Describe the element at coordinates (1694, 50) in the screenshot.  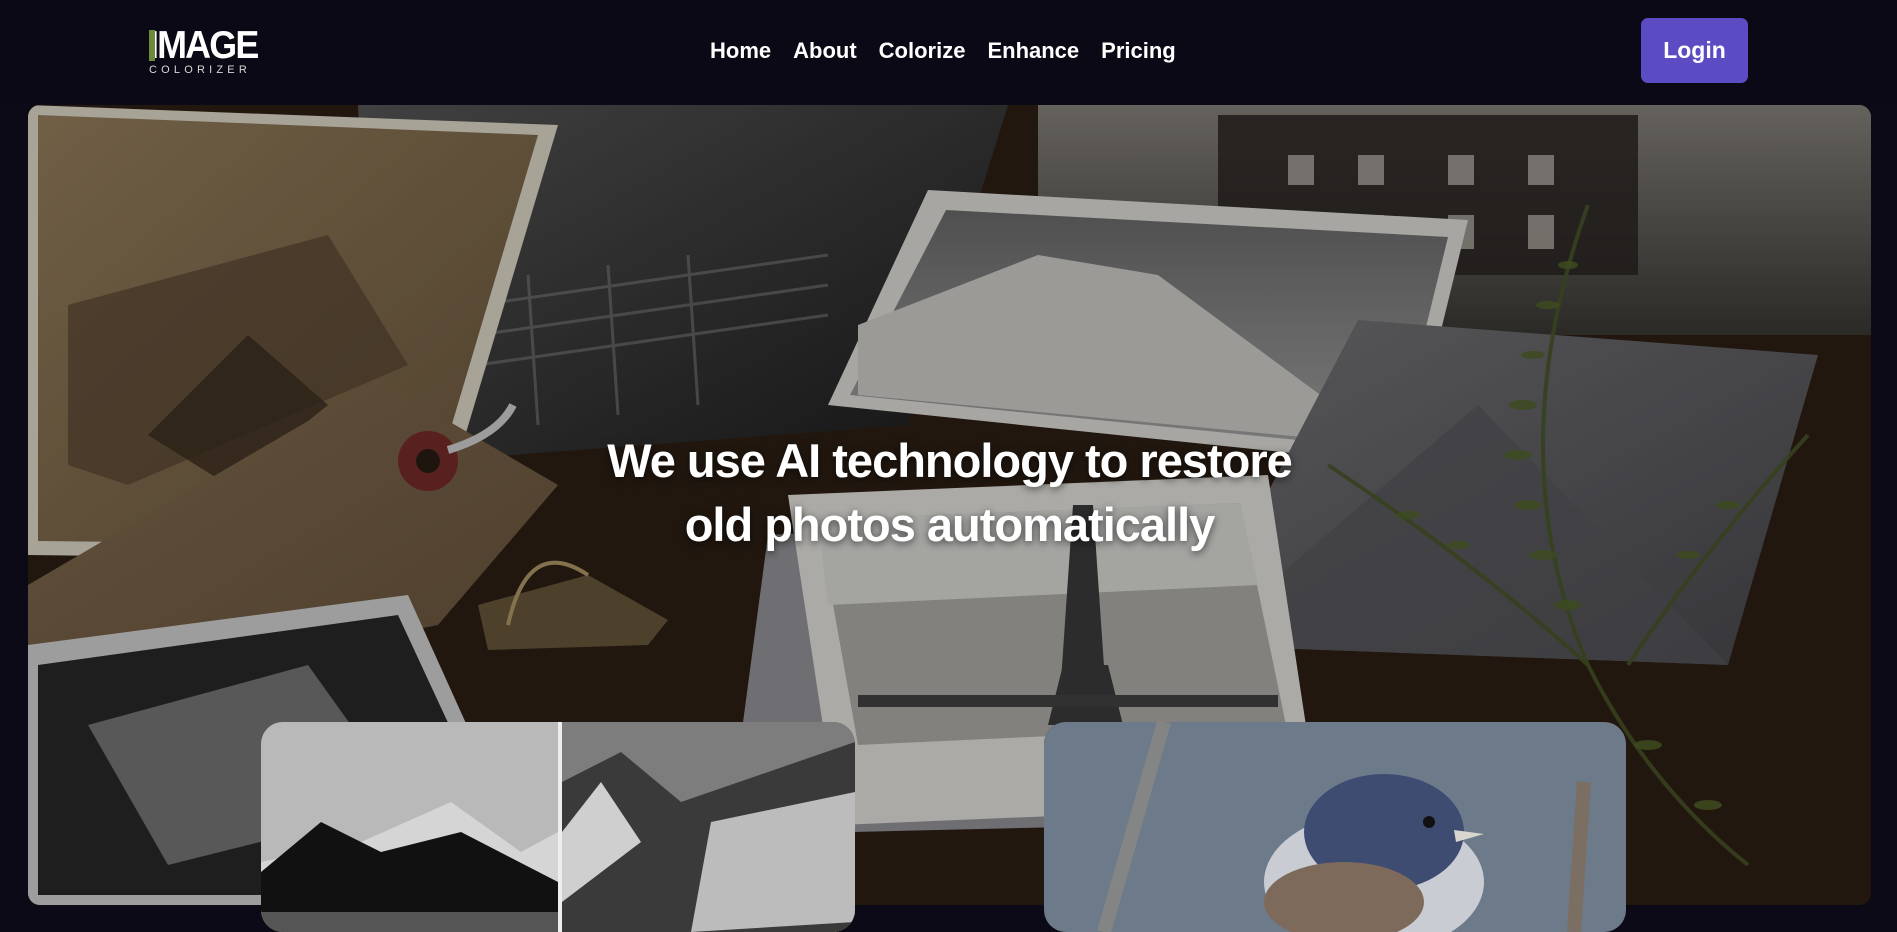
I see `login-button: Login` at that location.